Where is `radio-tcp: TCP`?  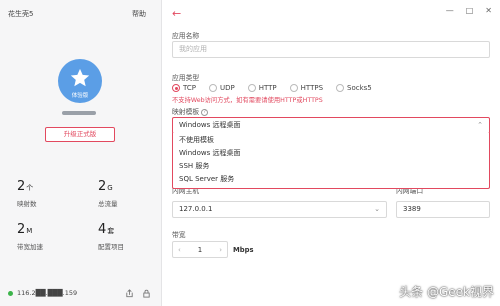 radio-tcp: TCP is located at coordinates (184, 88).